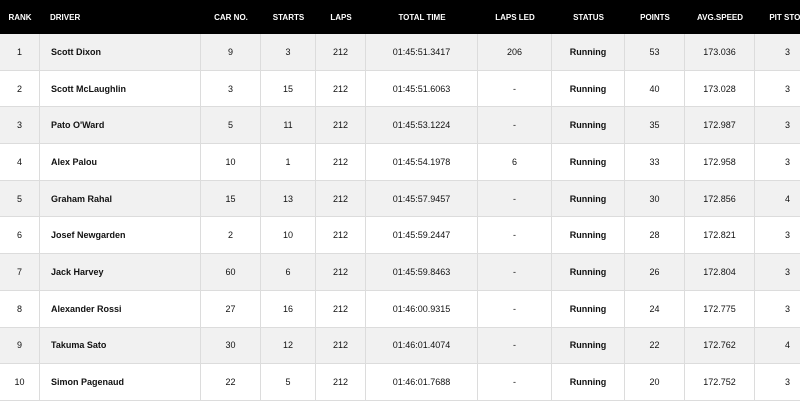 The height and width of the screenshot is (401, 800). I want to click on car-no-cell: 27, so click(231, 308).